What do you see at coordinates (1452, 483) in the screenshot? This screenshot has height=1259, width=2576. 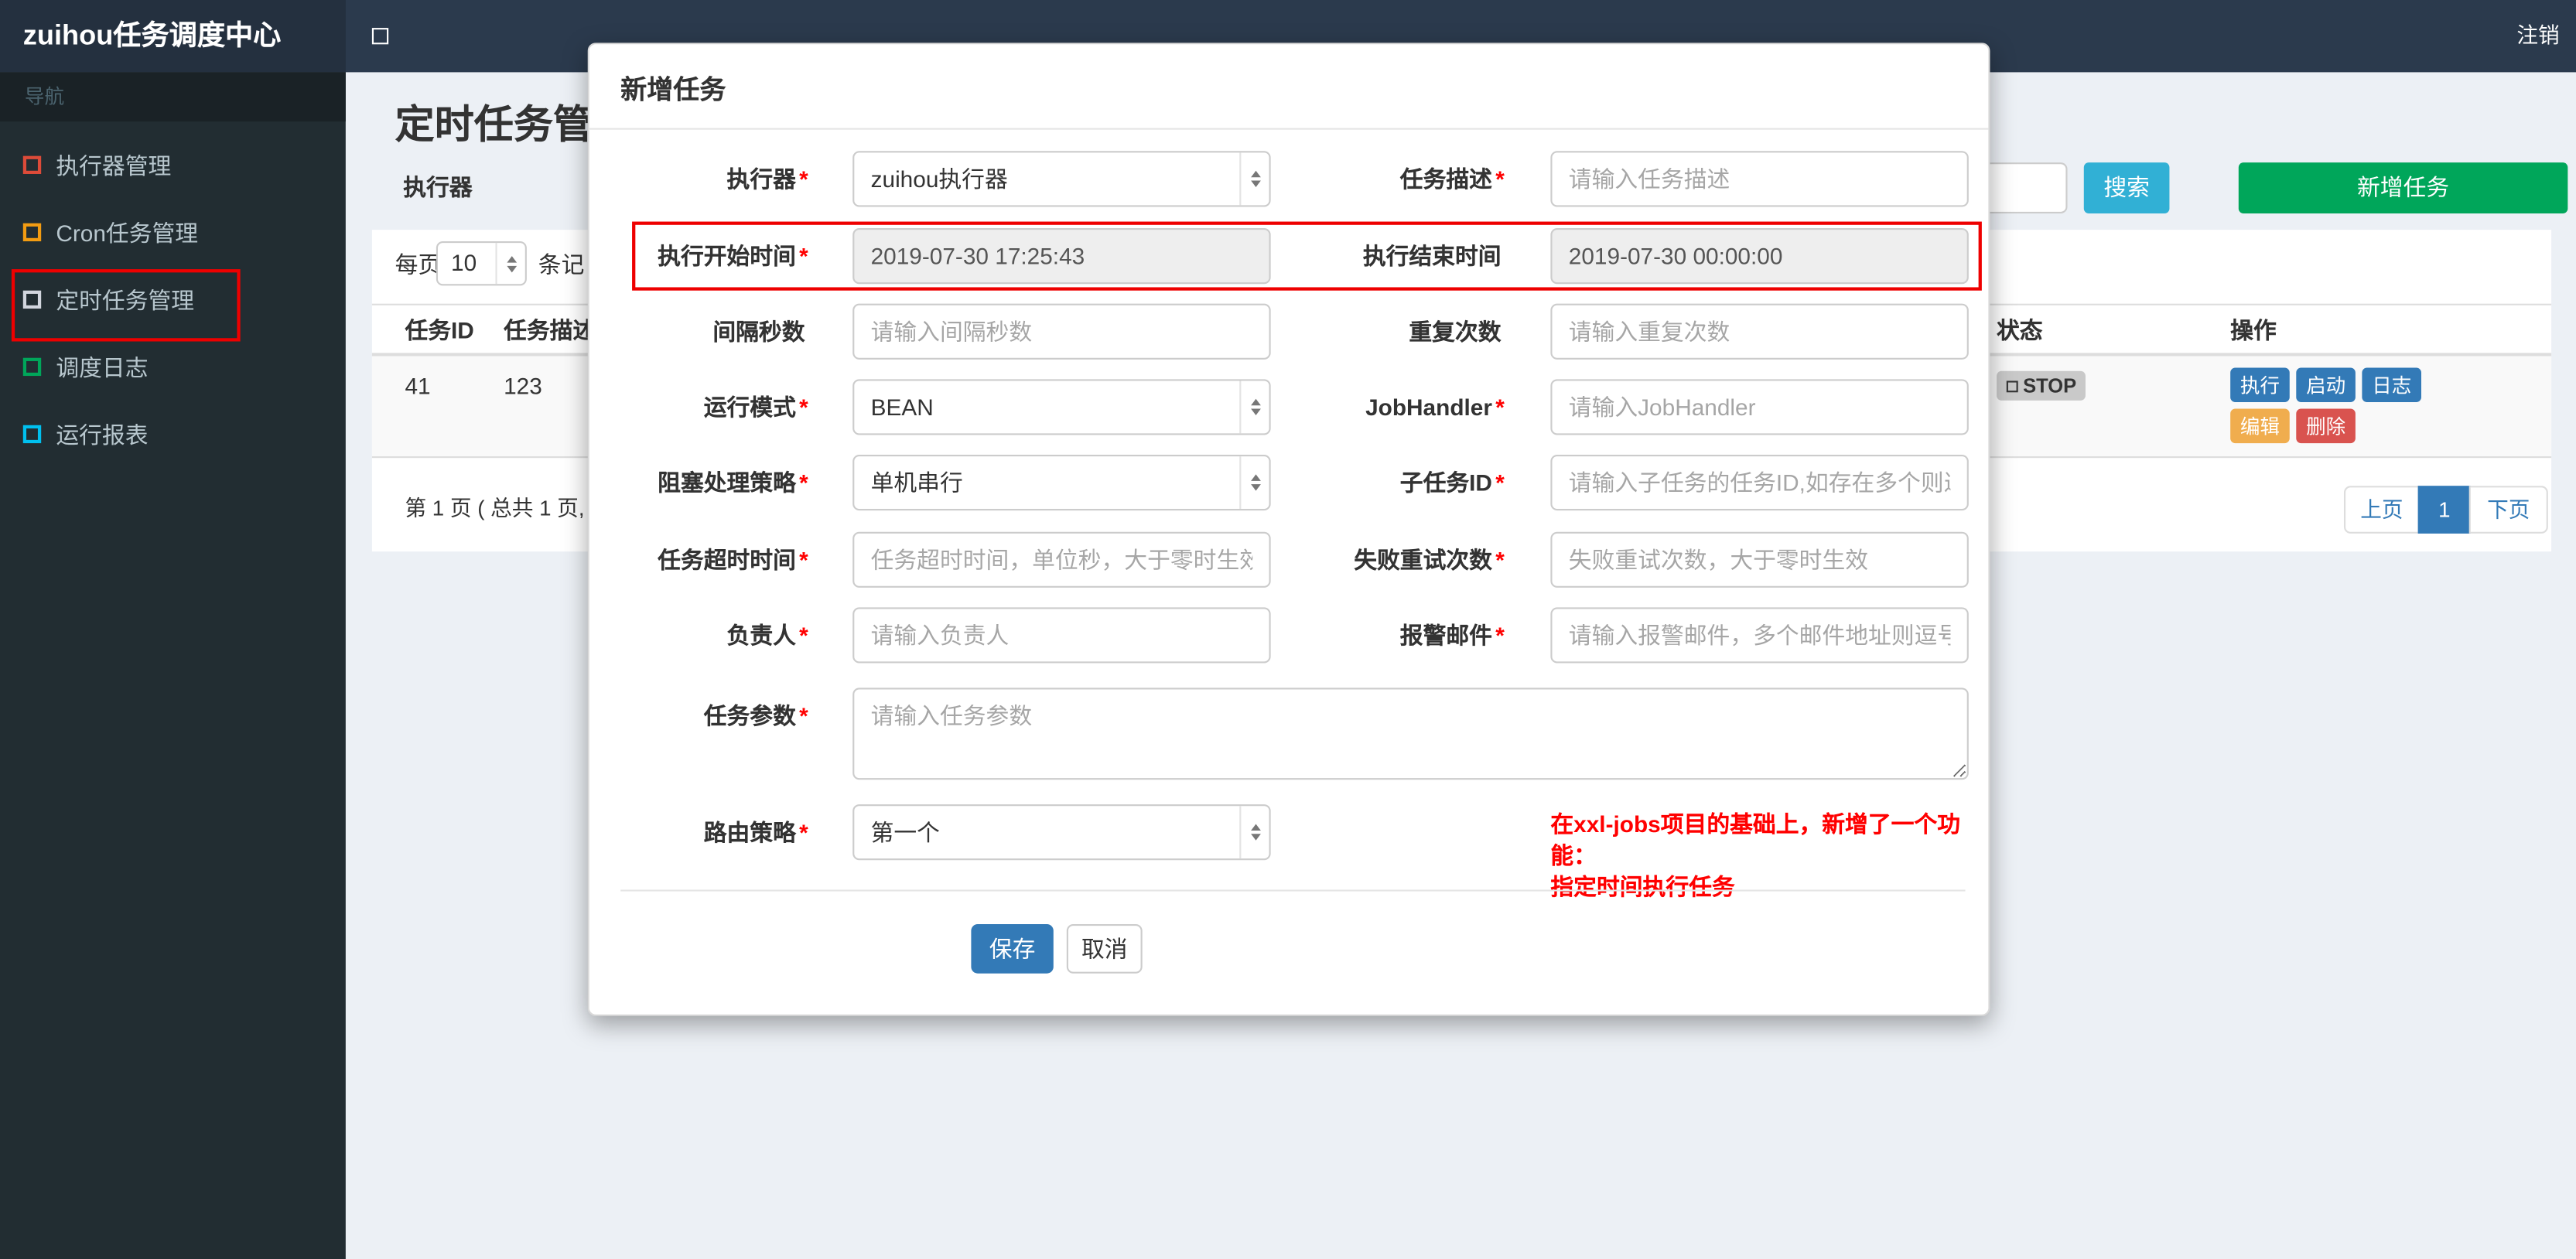 I see `label-child-task-id: 子任务ID *` at bounding box center [1452, 483].